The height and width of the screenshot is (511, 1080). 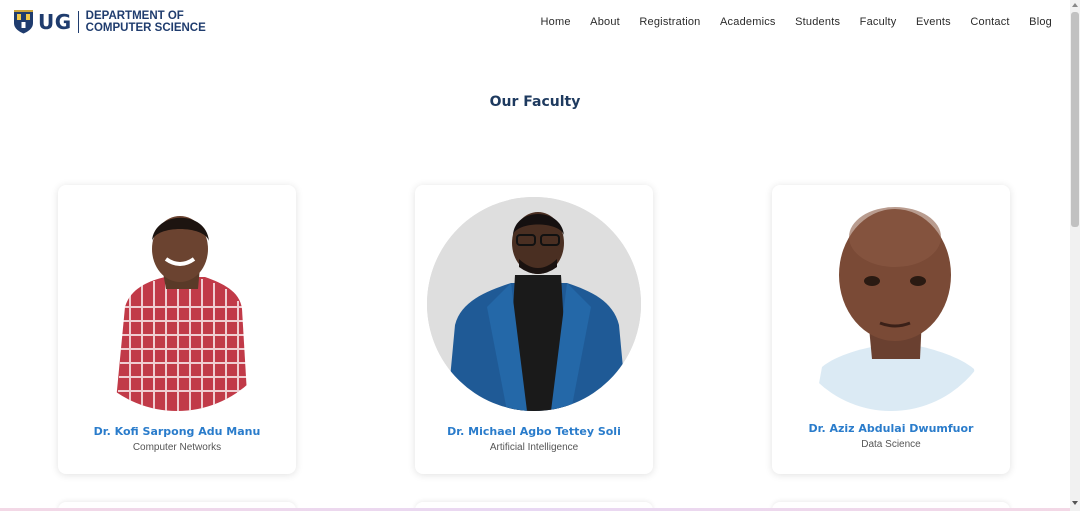 I want to click on nav-link-home: Home, so click(x=556, y=22).